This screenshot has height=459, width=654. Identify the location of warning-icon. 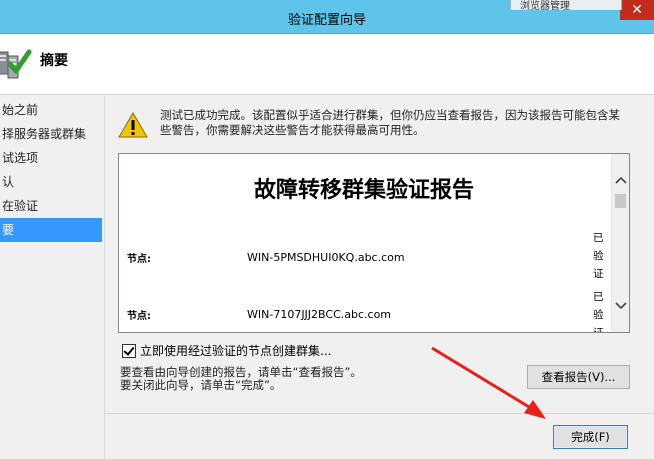
(133, 126).